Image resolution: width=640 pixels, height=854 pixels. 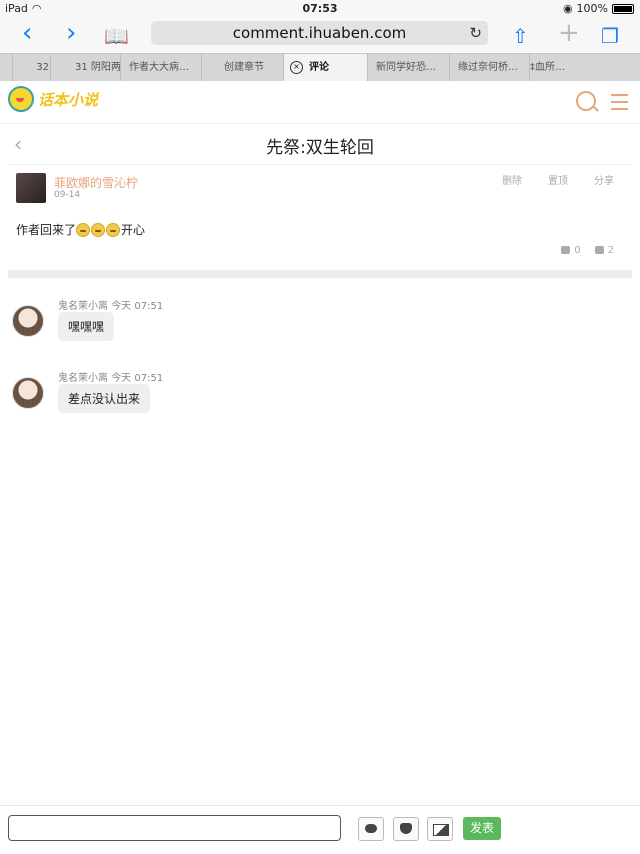 What do you see at coordinates (242, 67) in the screenshot?
I see `tab-3: 创建章节` at bounding box center [242, 67].